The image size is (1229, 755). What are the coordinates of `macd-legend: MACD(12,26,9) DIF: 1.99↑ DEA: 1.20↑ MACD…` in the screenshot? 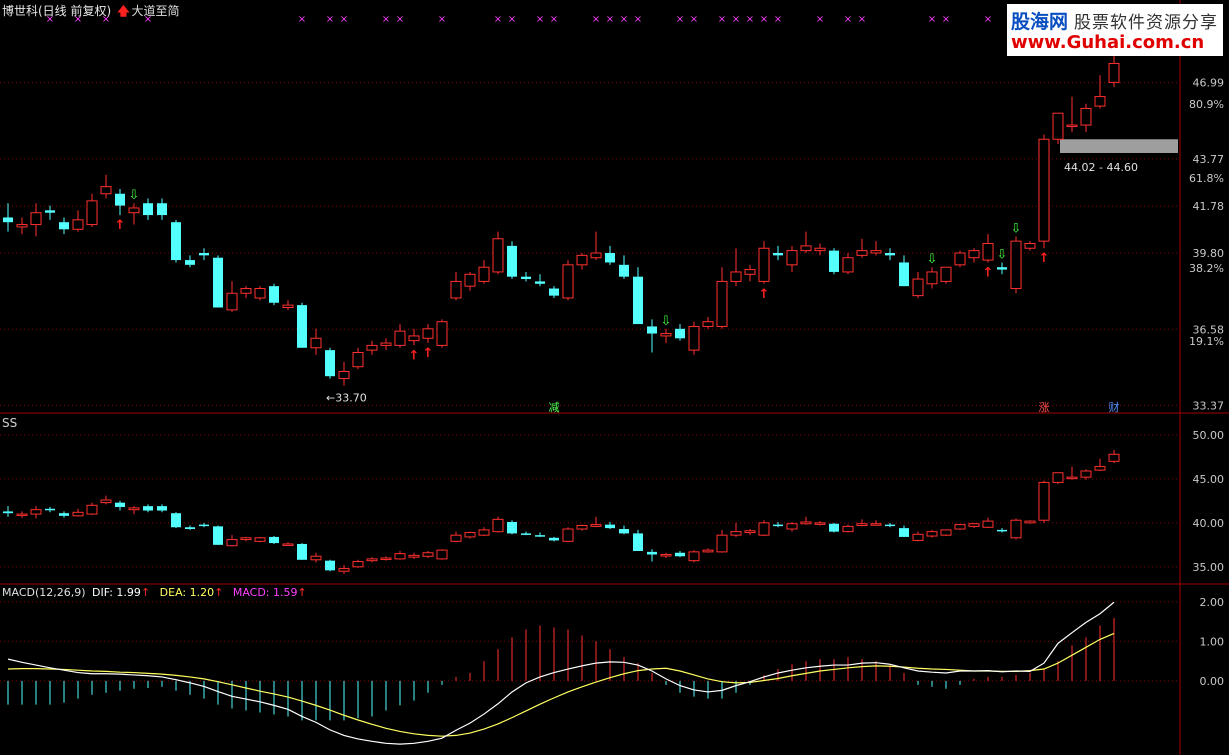 It's located at (154, 592).